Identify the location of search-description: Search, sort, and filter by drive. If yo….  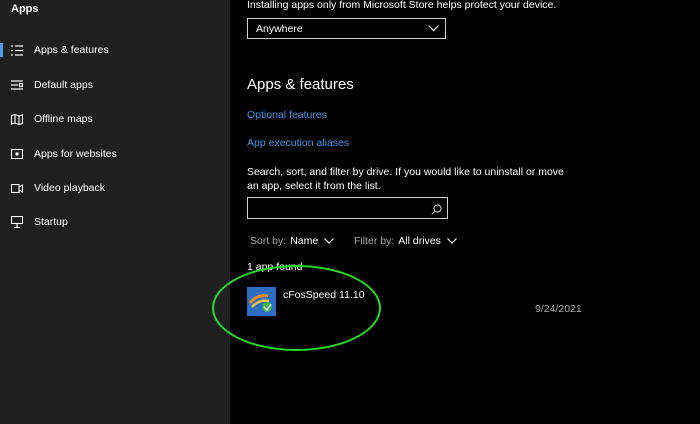
(405, 179).